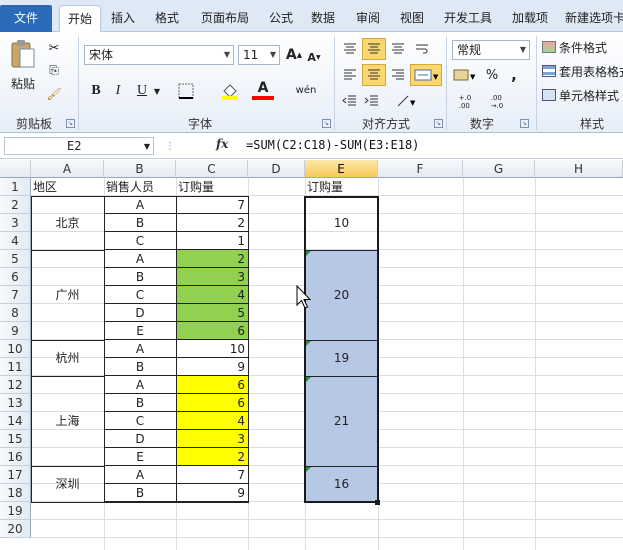 This screenshot has height=550, width=623. I want to click on column-header-a: A, so click(67, 169).